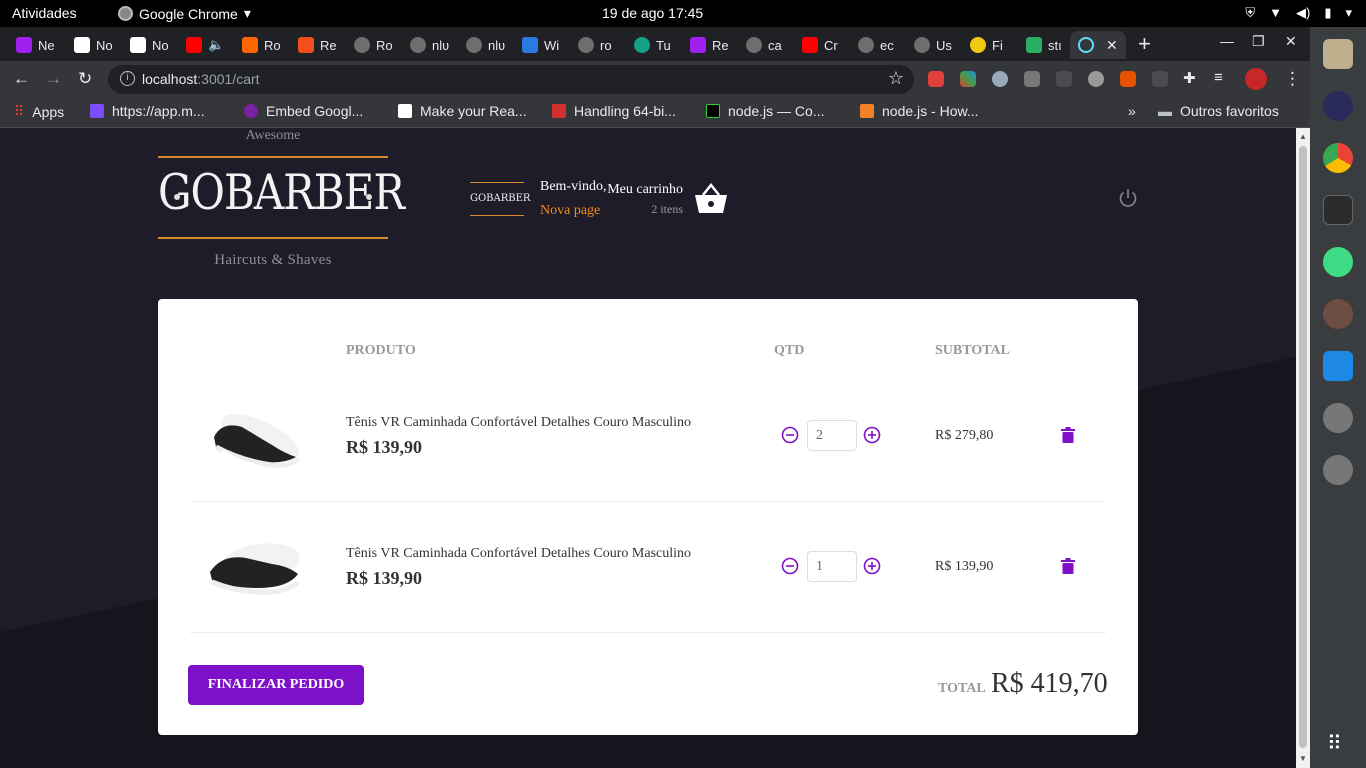 The image size is (1366, 768). Describe the element at coordinates (85, 79) in the screenshot. I see `reload-icon: ↻` at that location.